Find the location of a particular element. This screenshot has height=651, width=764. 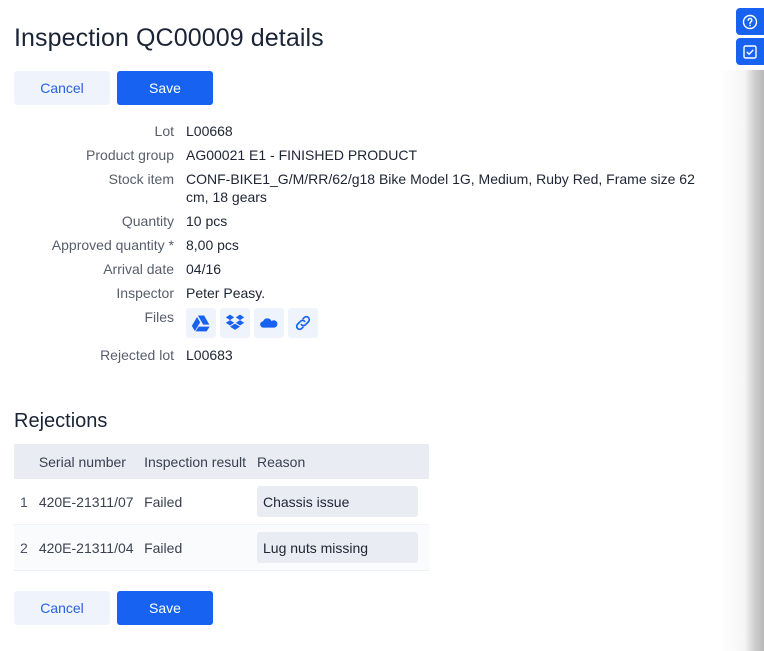

approved-quantity-value: 8,00 pcs is located at coordinates (212, 245).